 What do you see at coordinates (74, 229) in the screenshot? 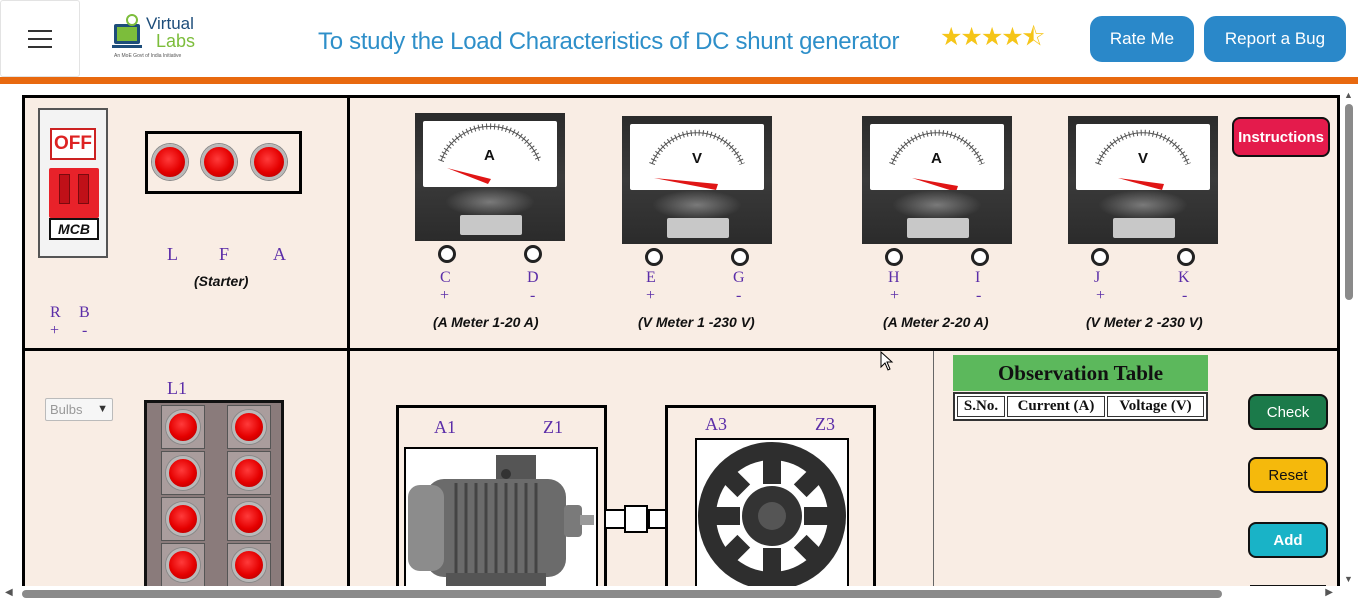
I see `mcb-label: MCB` at bounding box center [74, 229].